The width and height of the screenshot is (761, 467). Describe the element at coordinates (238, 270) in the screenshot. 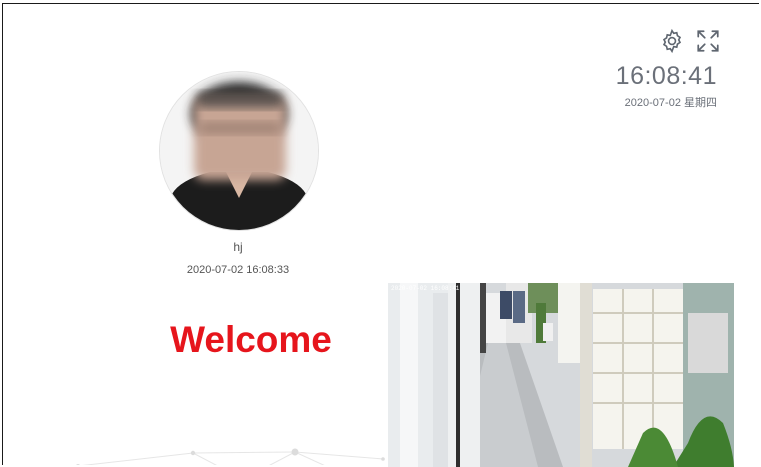

I see `visitor-timestamp: 2020-07-02 16:08:33` at that location.